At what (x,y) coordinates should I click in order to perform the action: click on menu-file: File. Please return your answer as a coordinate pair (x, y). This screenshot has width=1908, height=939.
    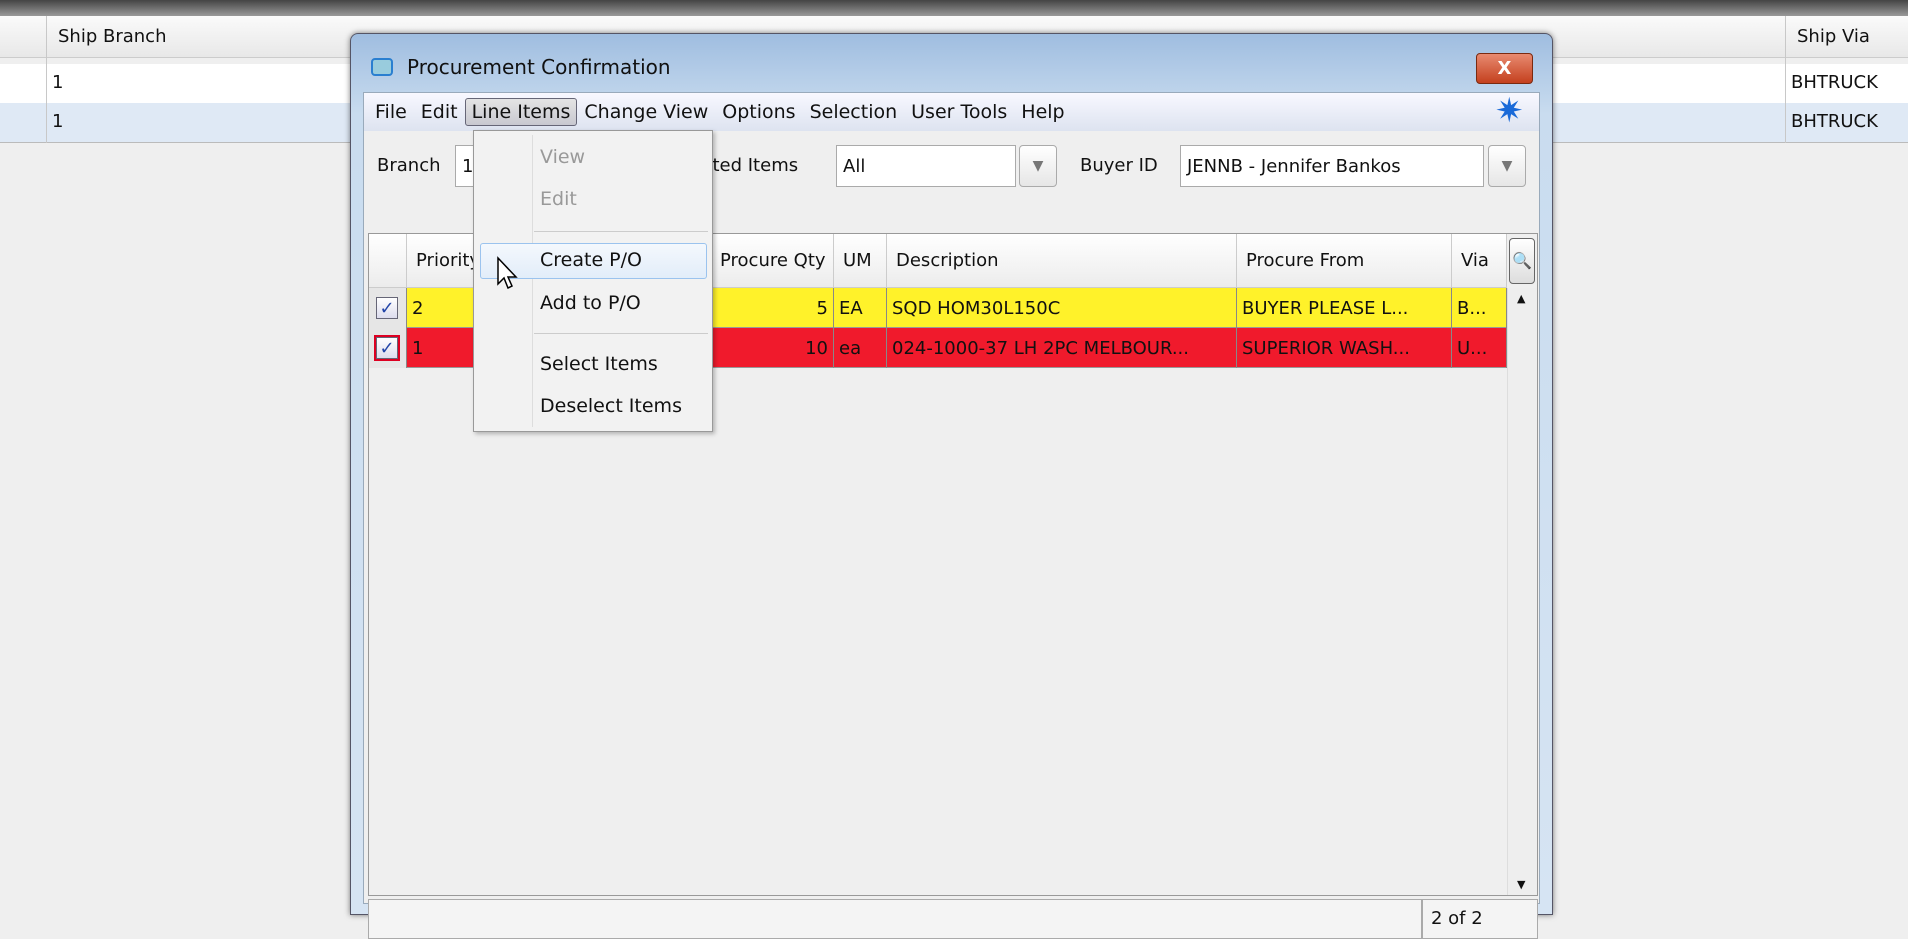
    Looking at the image, I should click on (391, 112).